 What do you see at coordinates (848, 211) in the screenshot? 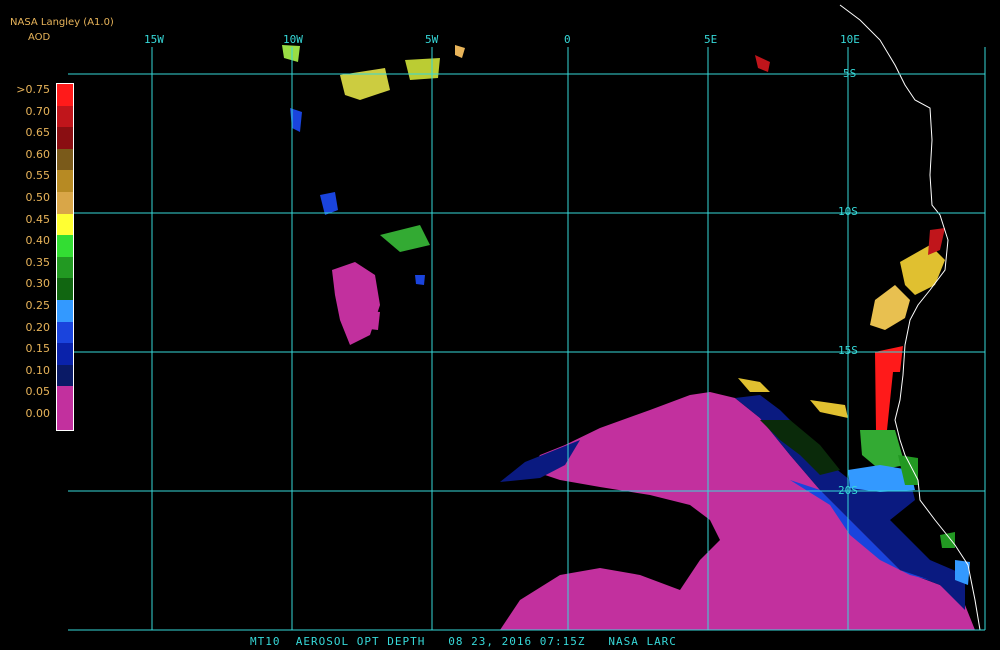
I see `lat-label-10s: 10S` at bounding box center [848, 211].